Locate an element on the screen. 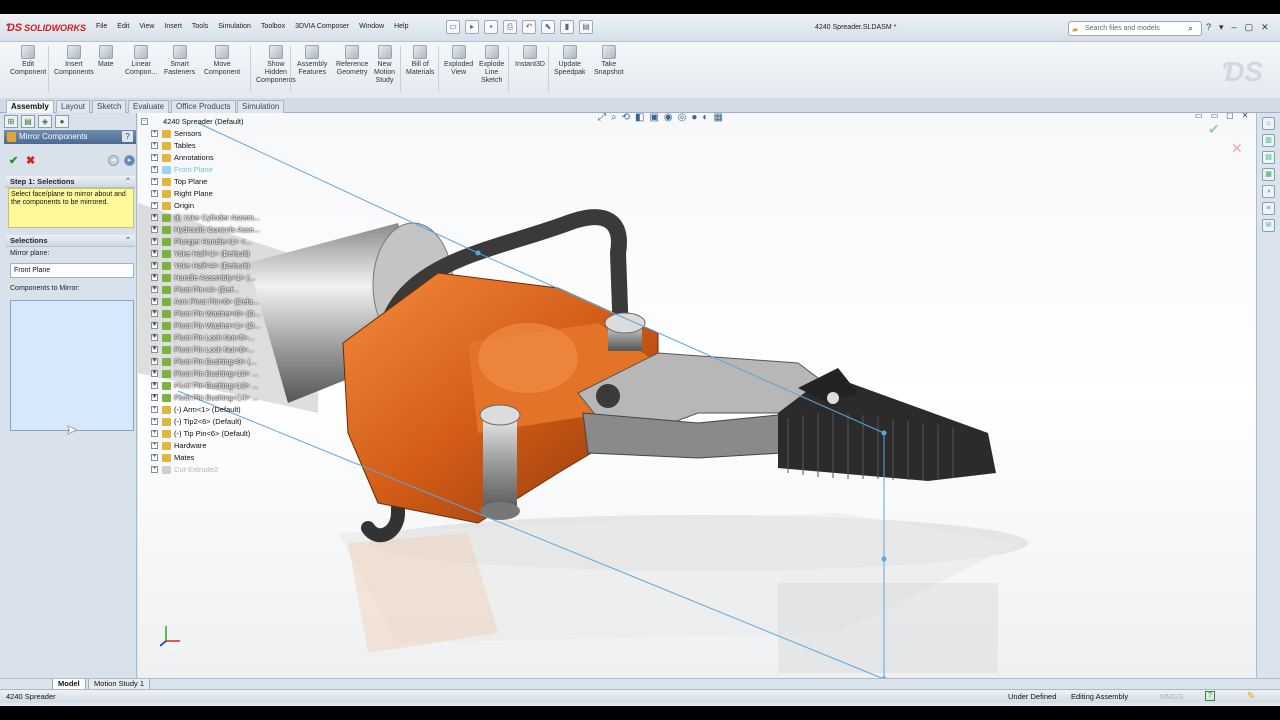 This screenshot has width=1280, height=720. rebuild-icon: ▮ is located at coordinates (567, 27).